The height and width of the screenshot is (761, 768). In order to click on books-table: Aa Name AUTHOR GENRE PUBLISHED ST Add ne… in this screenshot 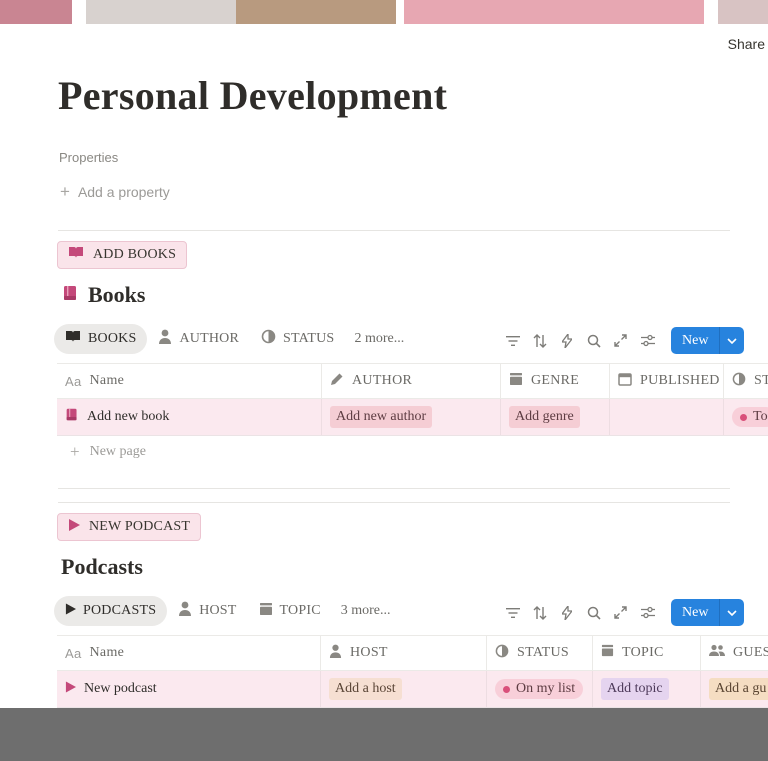, I will do `click(412, 399)`.